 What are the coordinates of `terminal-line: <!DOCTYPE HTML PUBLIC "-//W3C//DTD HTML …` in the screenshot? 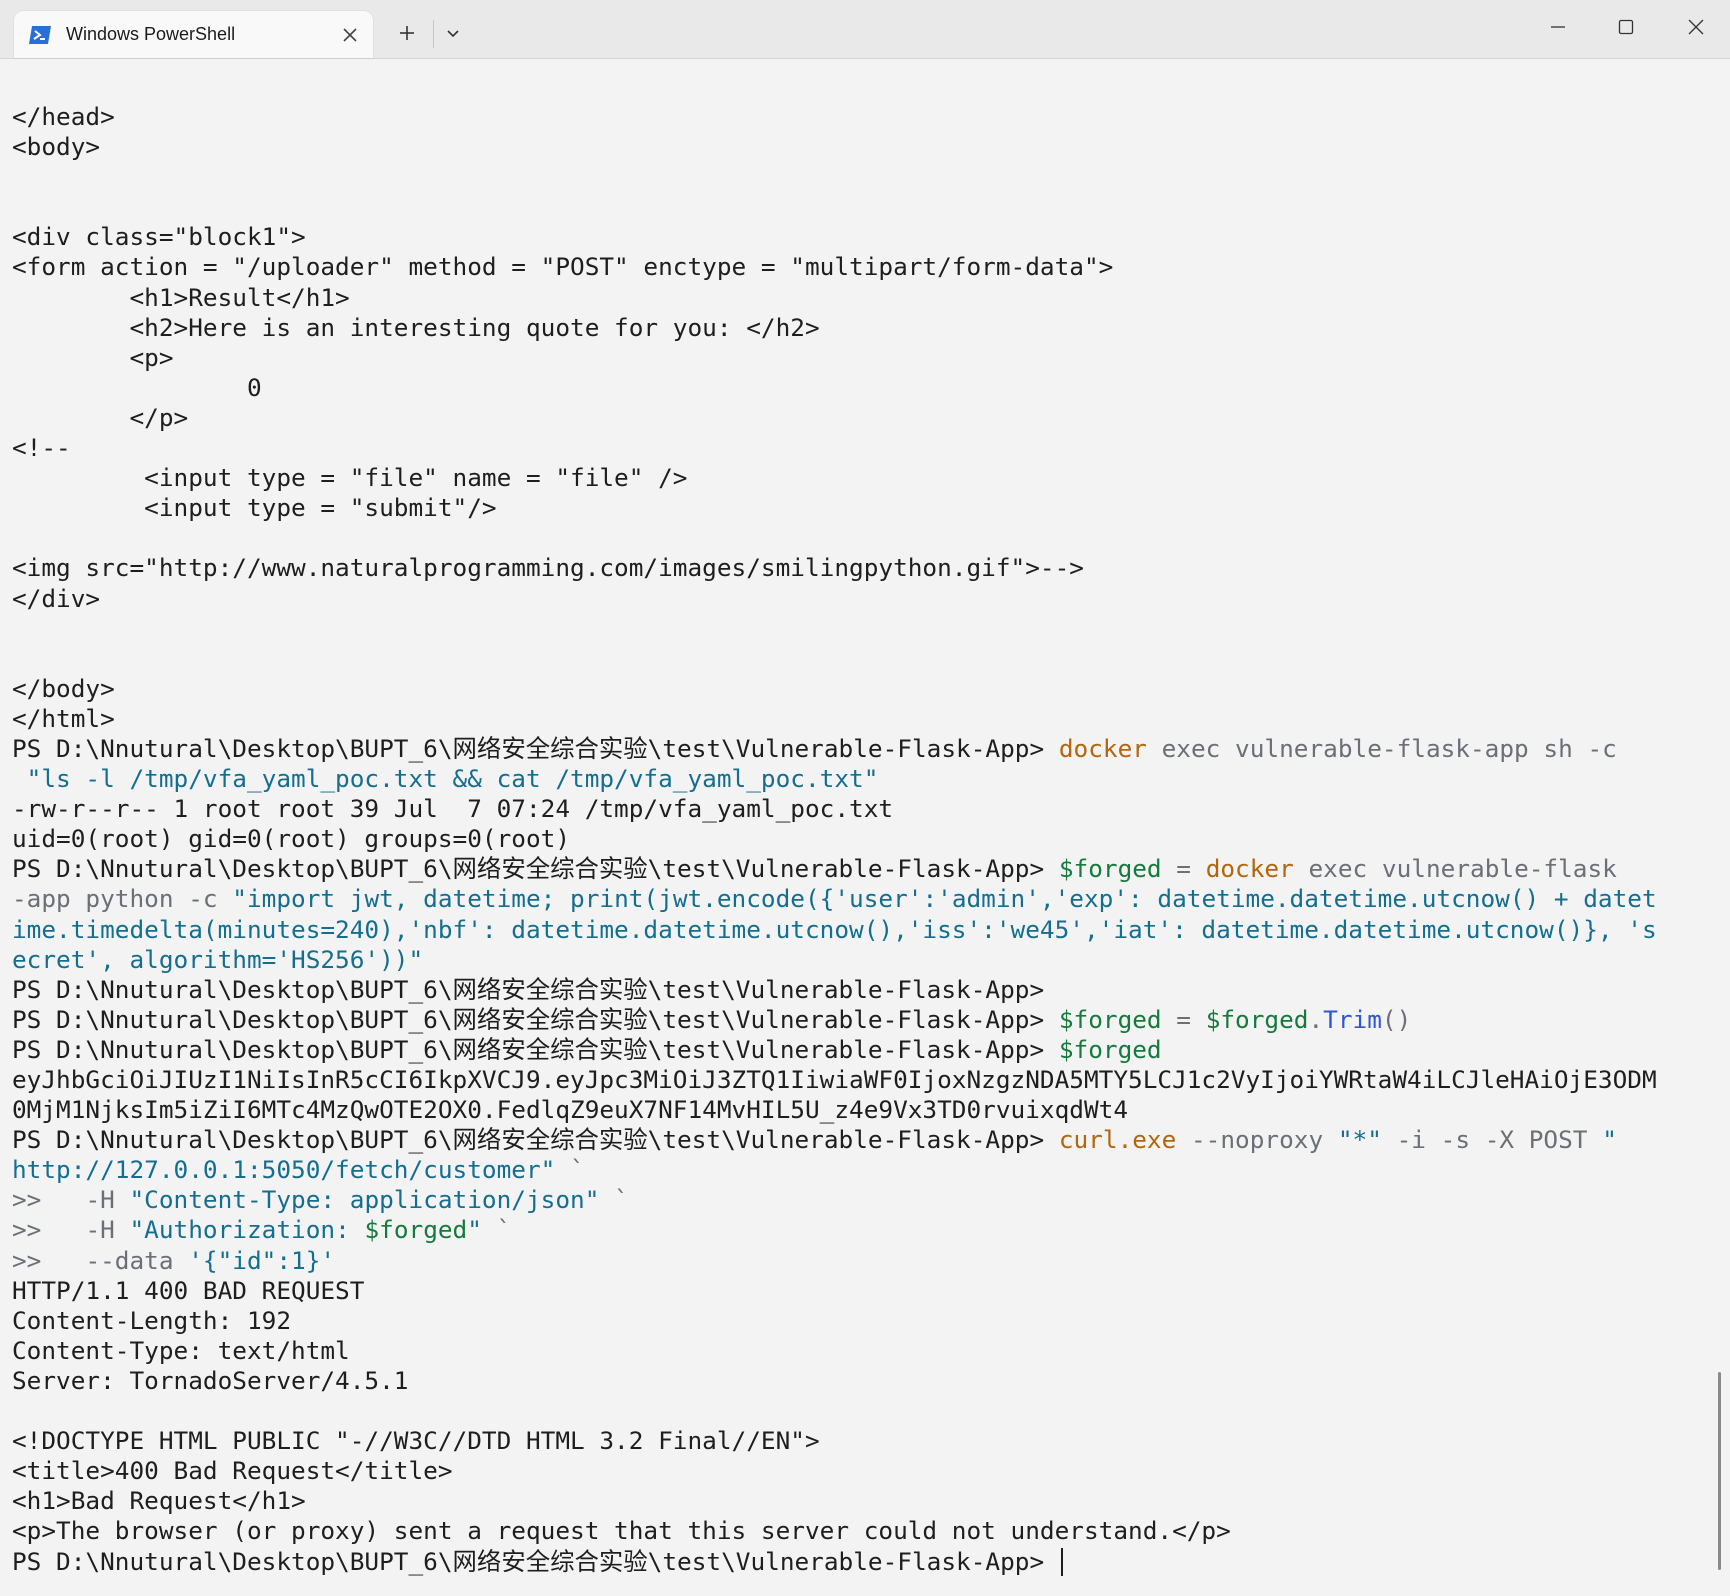 It's located at (862, 1441).